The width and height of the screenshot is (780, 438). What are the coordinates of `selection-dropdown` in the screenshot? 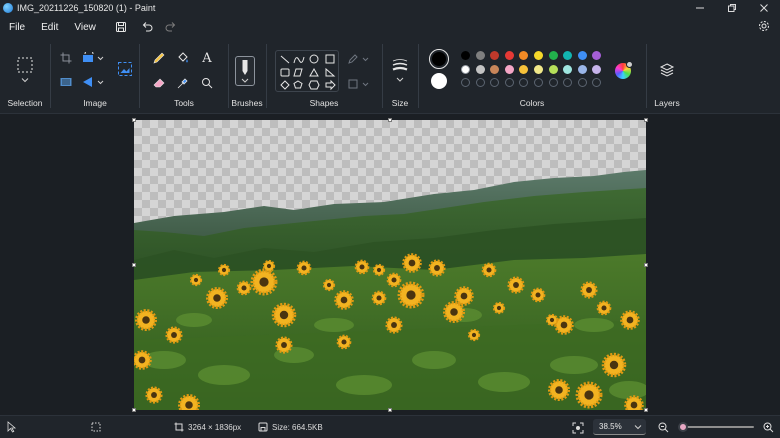 It's located at (25, 80).